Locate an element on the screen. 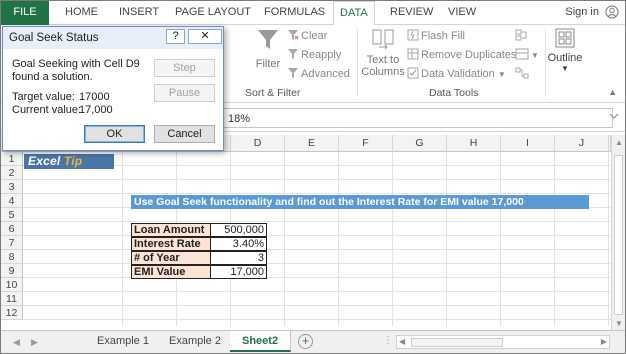 The image size is (626, 354). horizontal-scroll-thumb is located at coordinates (457, 342).